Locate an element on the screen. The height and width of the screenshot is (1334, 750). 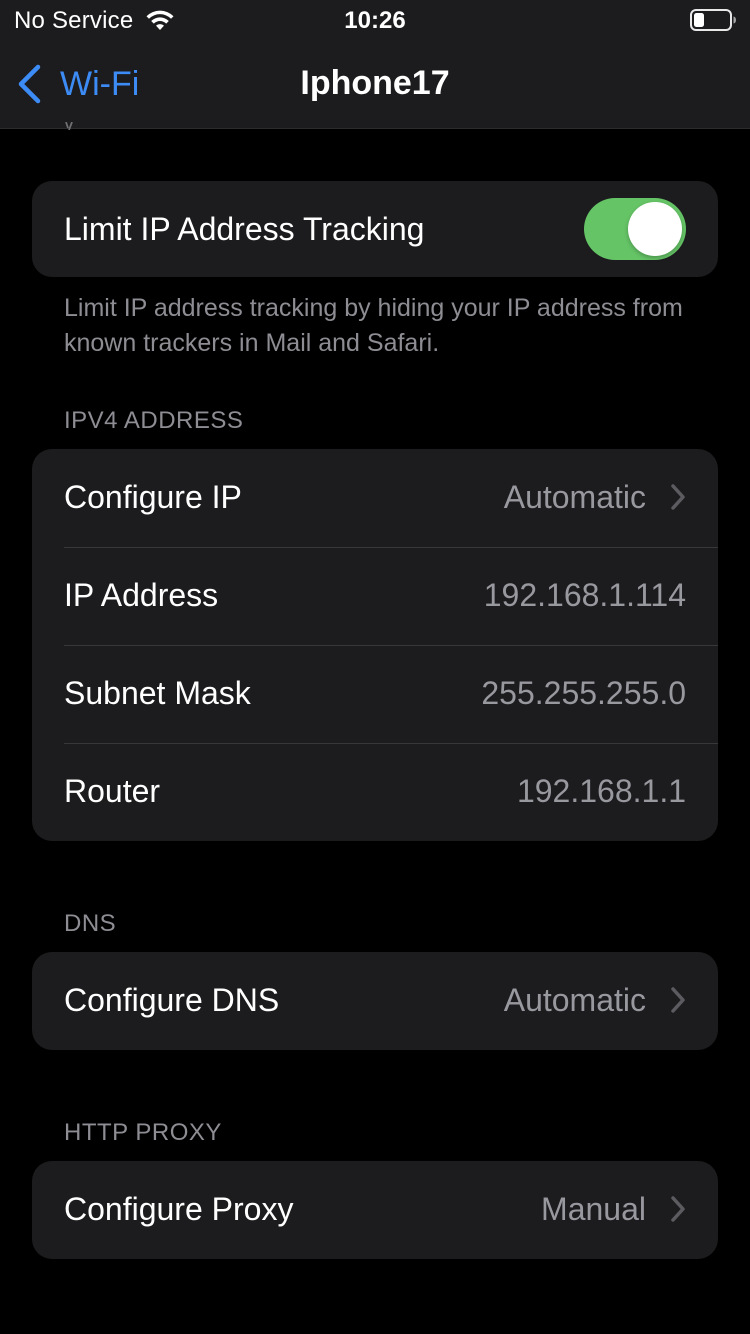
configure-proxy-label: Configure Proxy is located at coordinates (179, 1209).